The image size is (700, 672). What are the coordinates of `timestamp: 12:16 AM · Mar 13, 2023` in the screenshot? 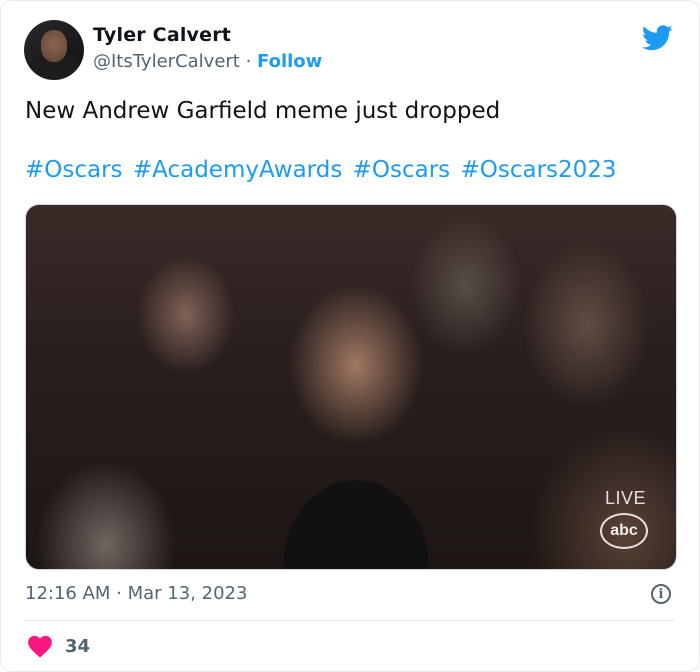 It's located at (136, 593).